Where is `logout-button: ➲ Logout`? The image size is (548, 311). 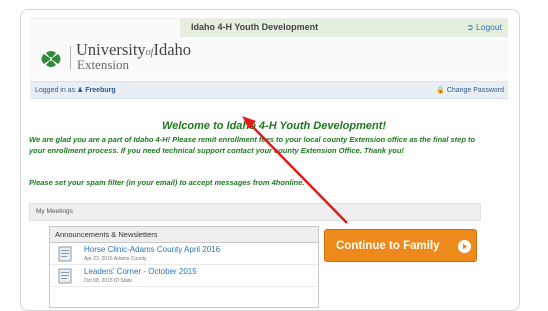 logout-button: ➲ Logout is located at coordinates (485, 27).